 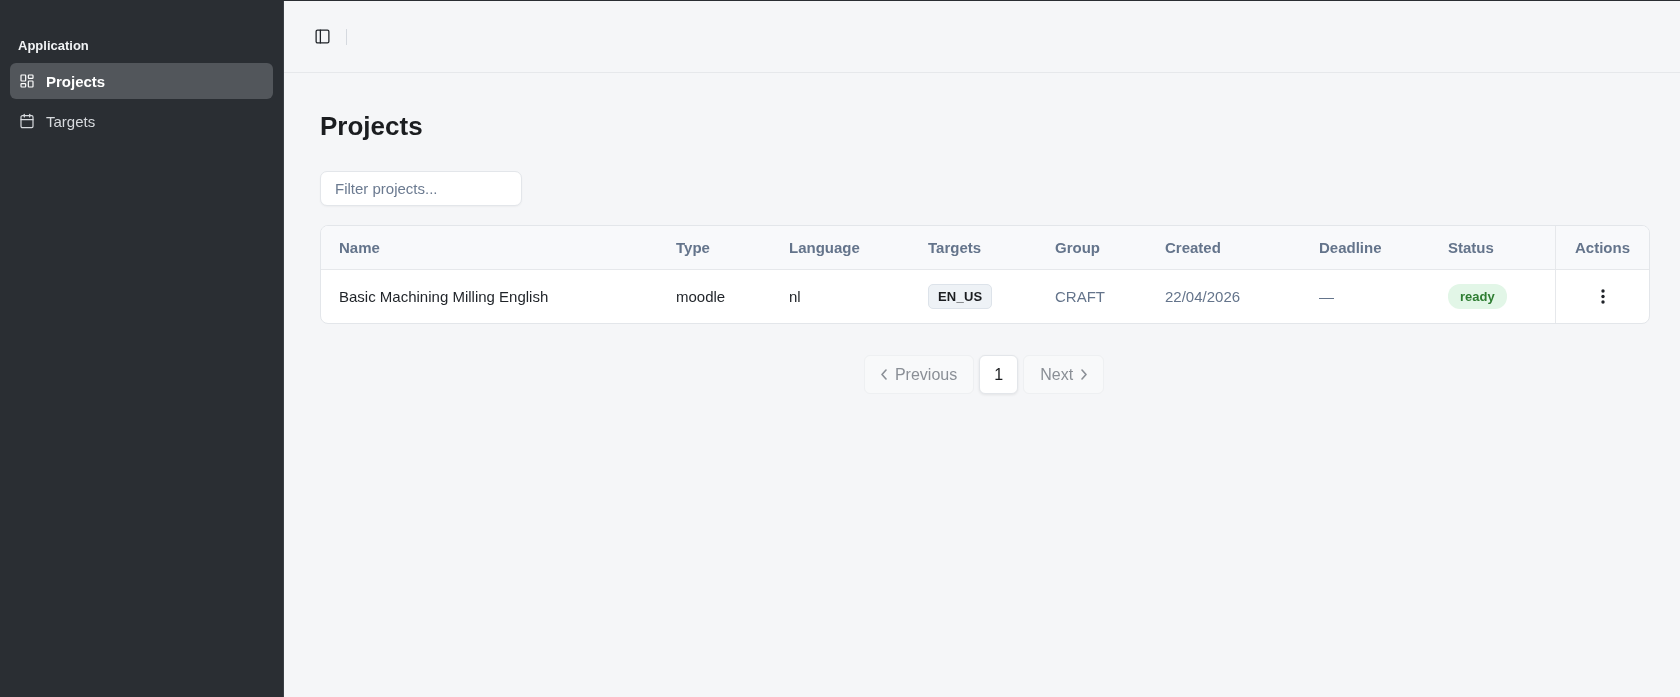 What do you see at coordinates (1203, 296) in the screenshot?
I see `table-cell: 22/04/2026` at bounding box center [1203, 296].